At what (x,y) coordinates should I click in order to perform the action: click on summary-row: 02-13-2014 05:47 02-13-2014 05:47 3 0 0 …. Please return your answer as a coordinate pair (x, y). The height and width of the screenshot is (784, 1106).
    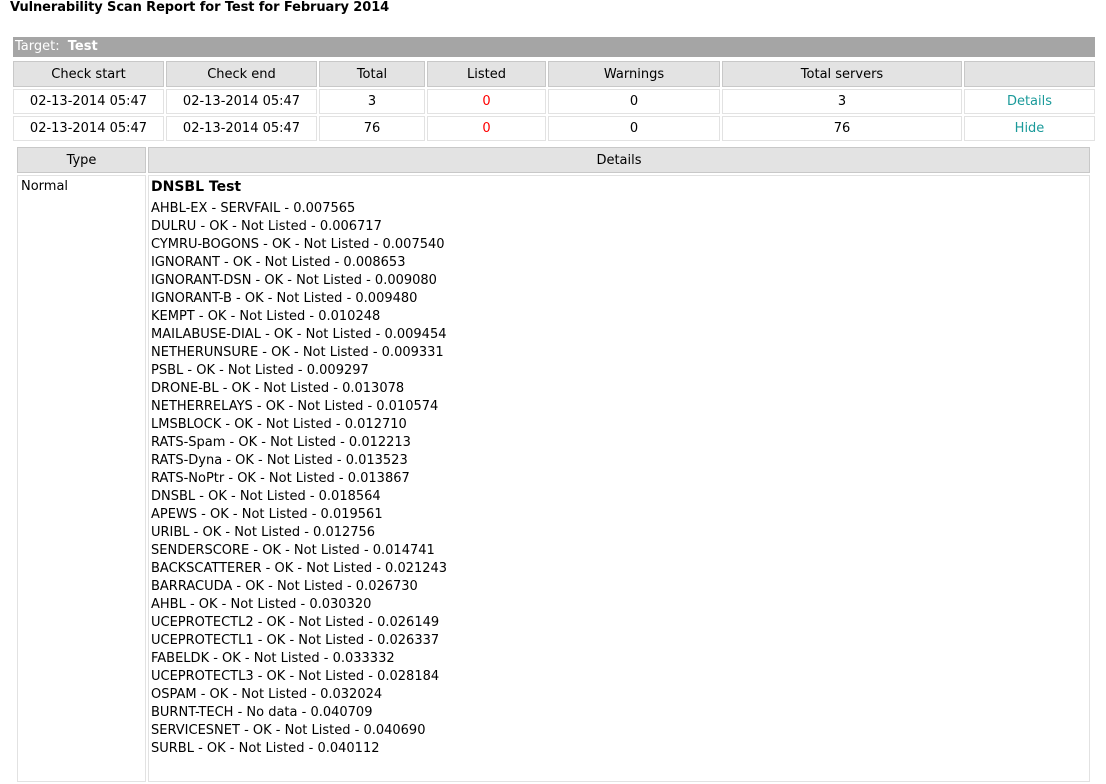
    Looking at the image, I should click on (554, 101).